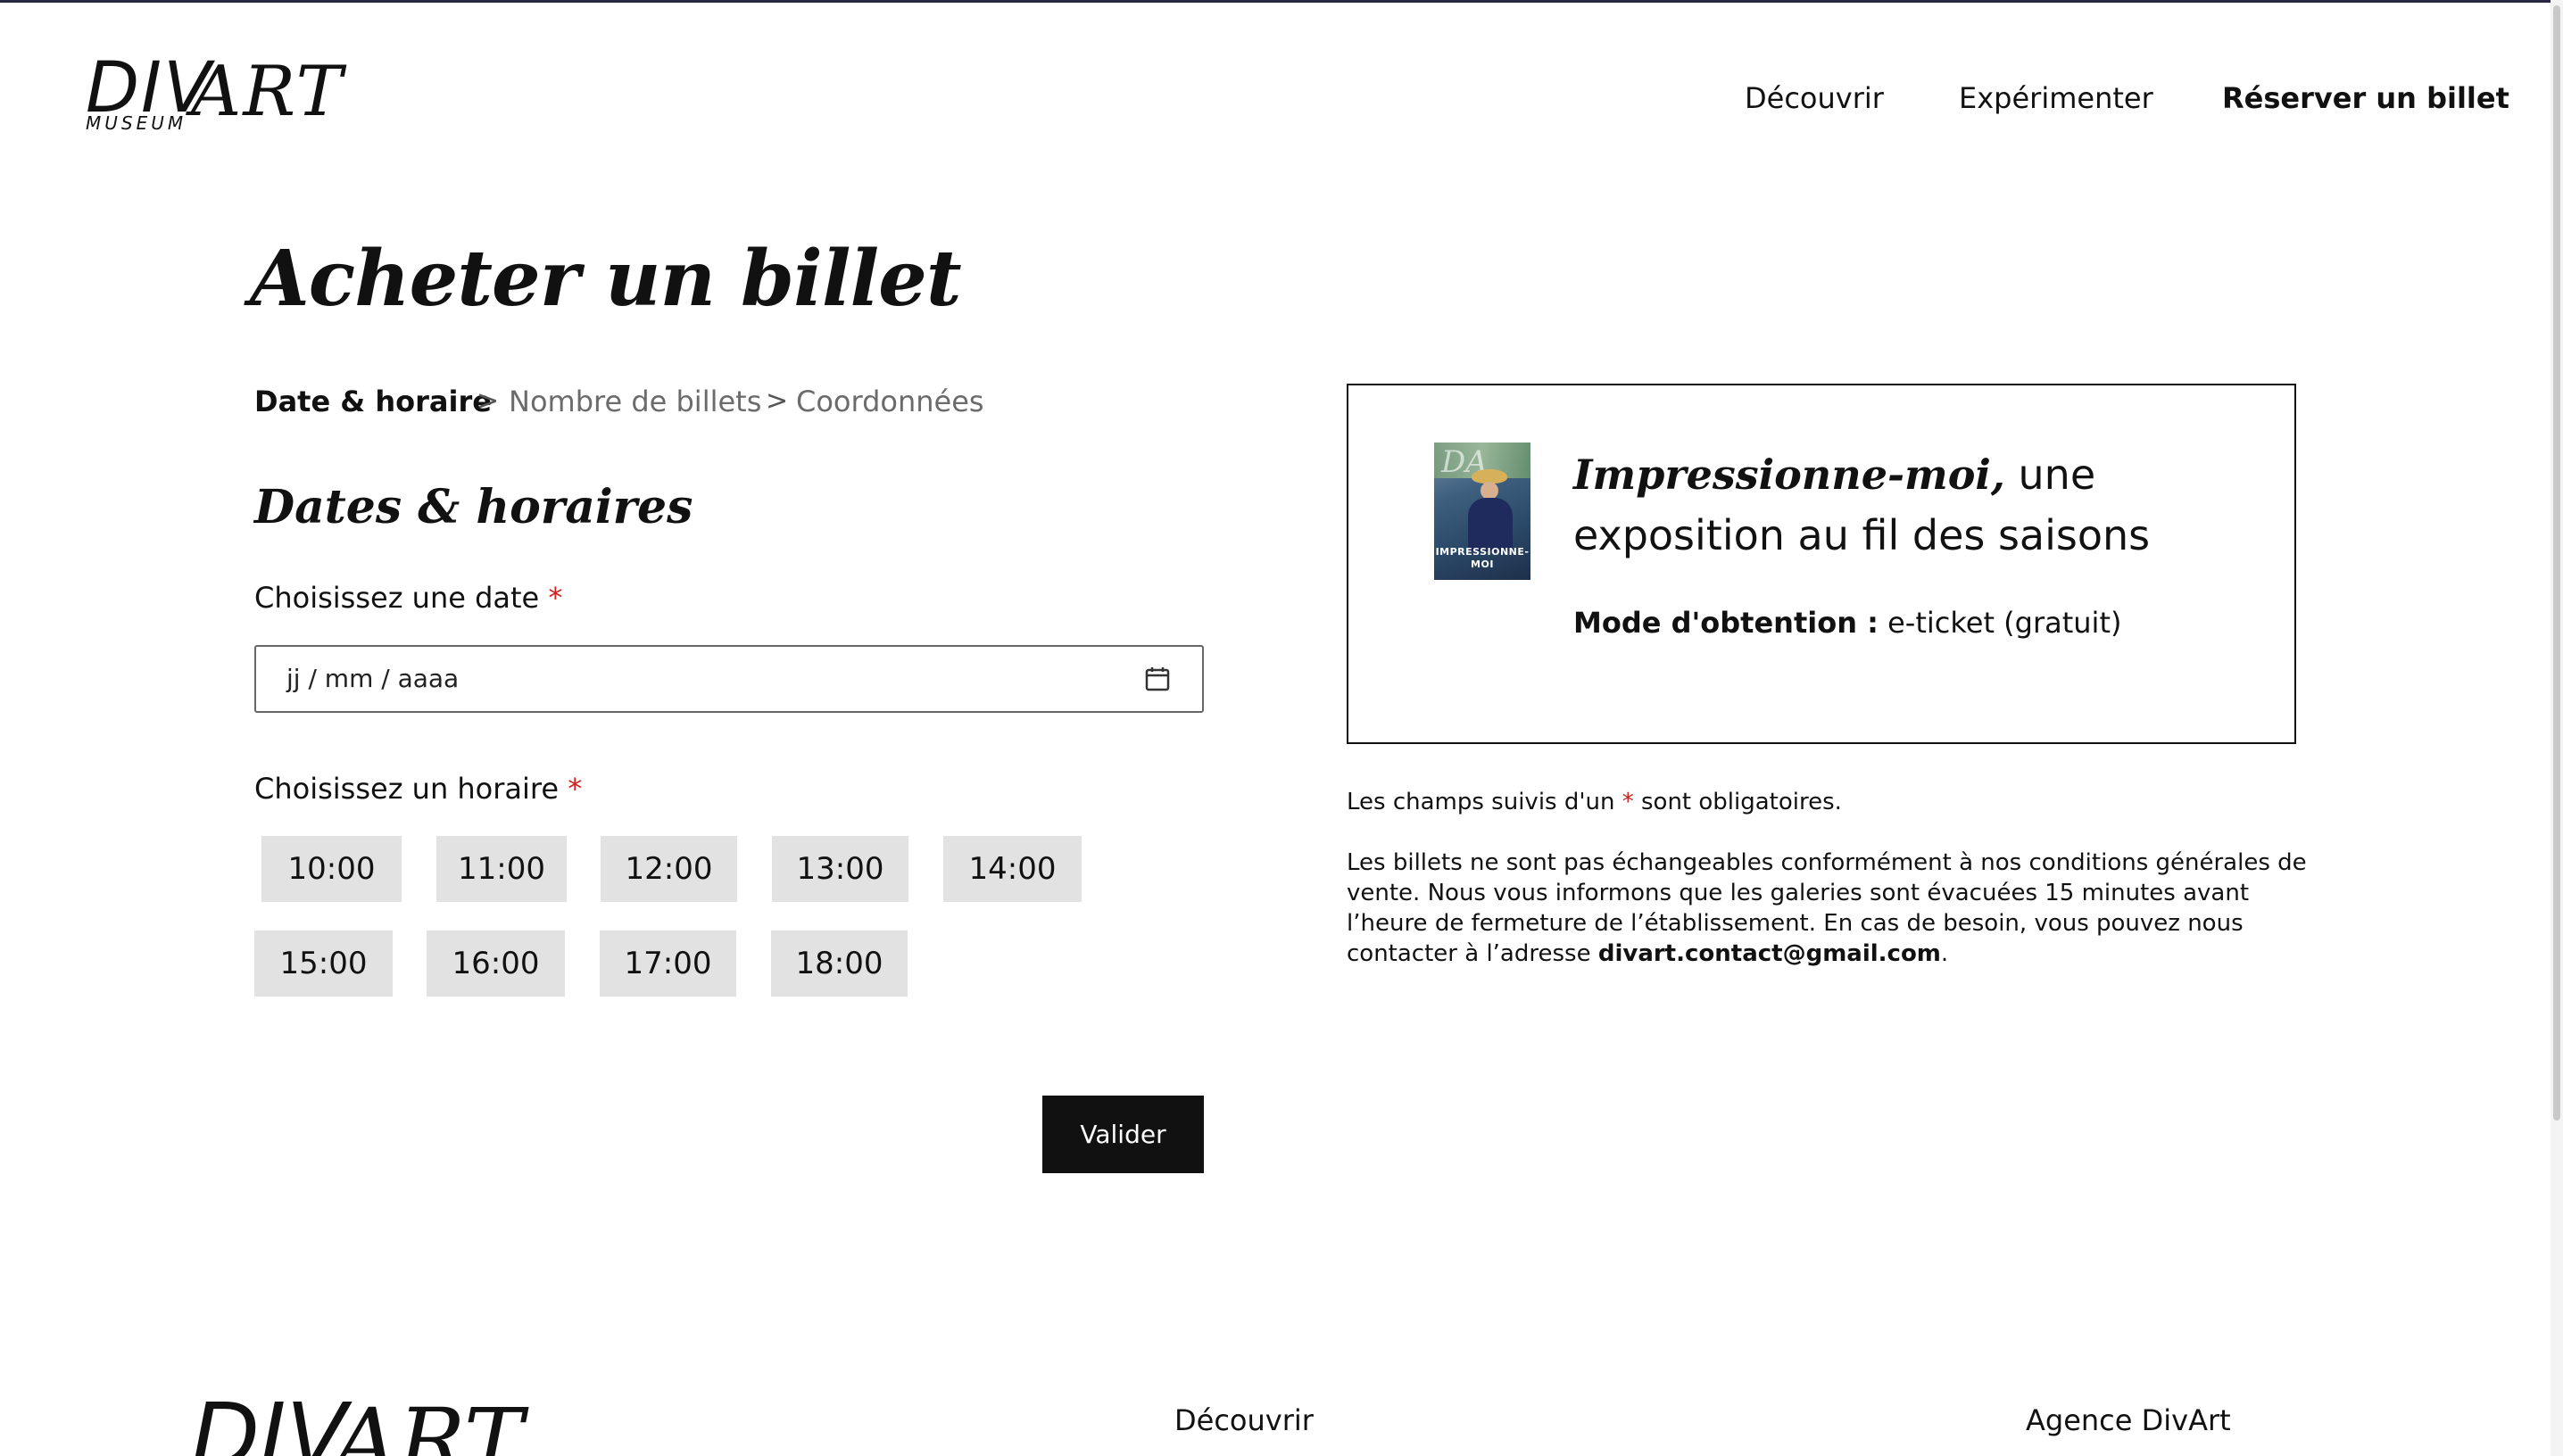  What do you see at coordinates (1814, 98) in the screenshot?
I see `nav-decouvrir: Découvrir` at bounding box center [1814, 98].